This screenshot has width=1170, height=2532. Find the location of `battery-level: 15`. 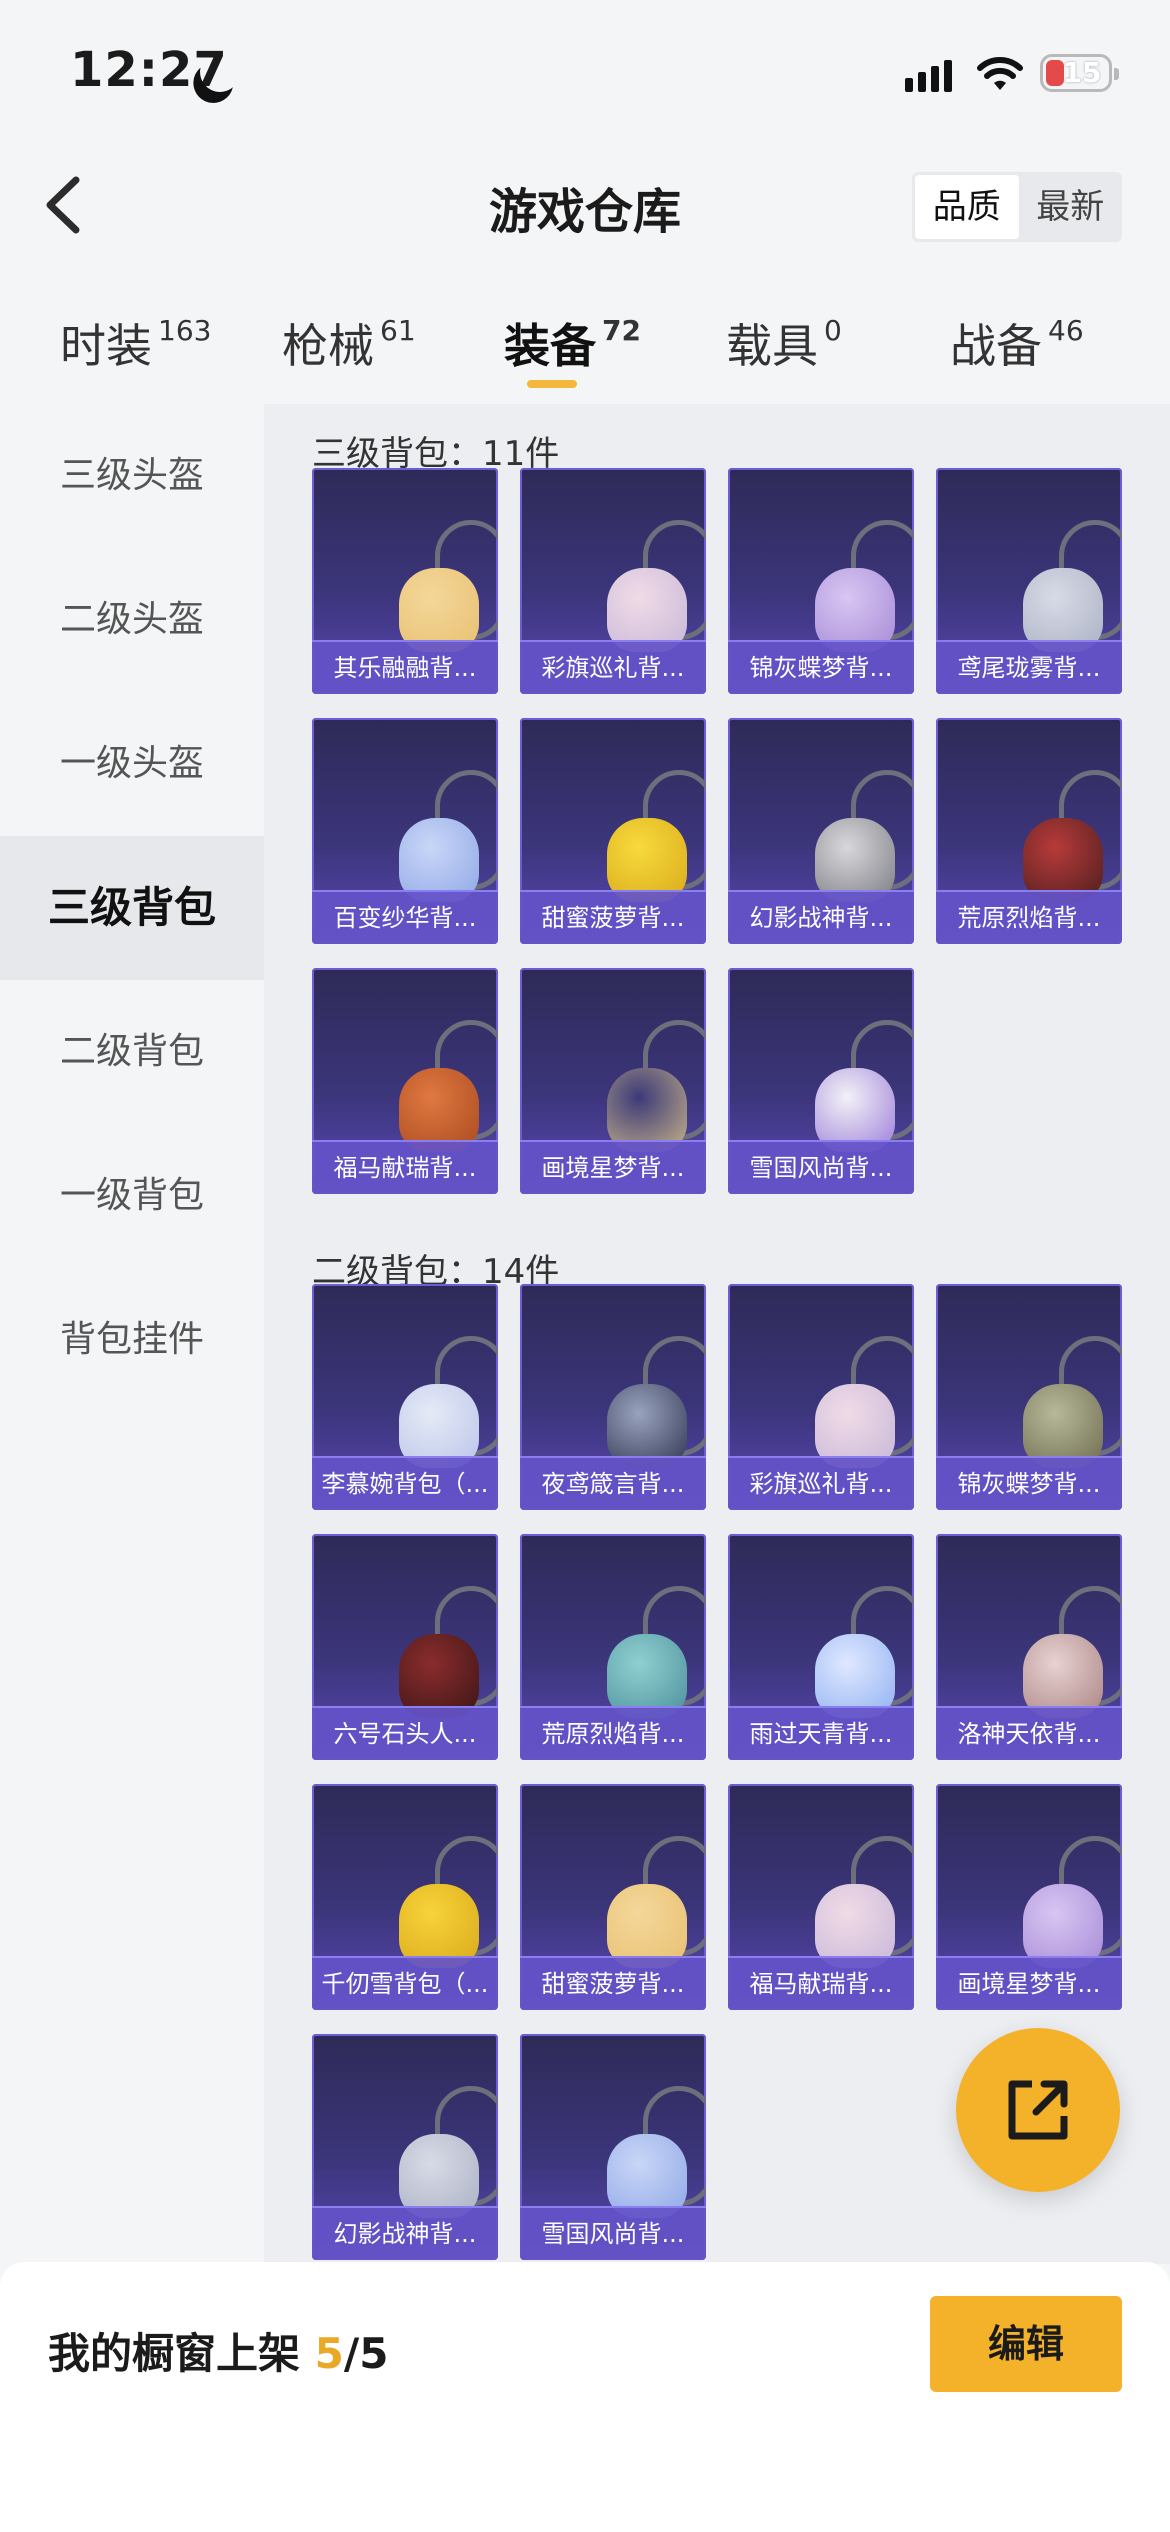

battery-level: 15 is located at coordinates (1082, 72).